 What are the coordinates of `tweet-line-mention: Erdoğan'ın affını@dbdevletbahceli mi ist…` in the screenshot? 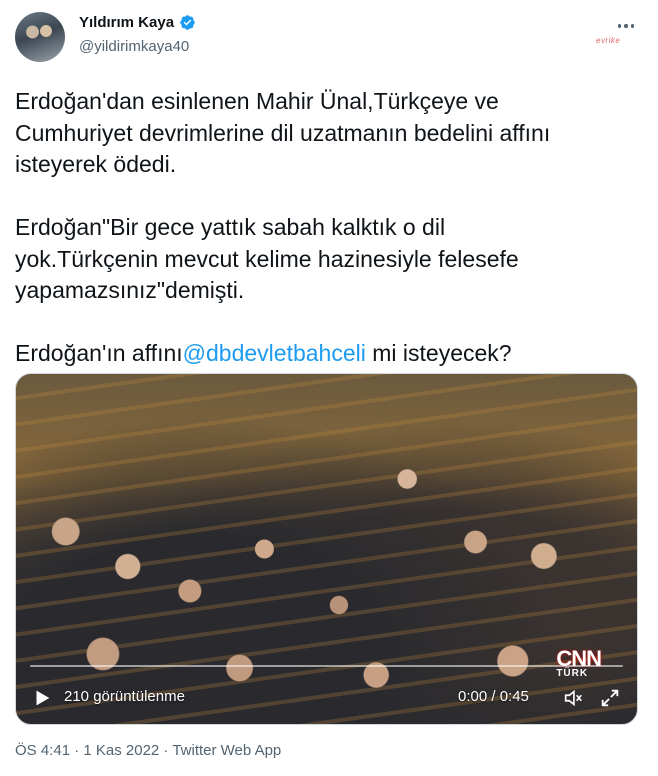 It's located at (327, 354).